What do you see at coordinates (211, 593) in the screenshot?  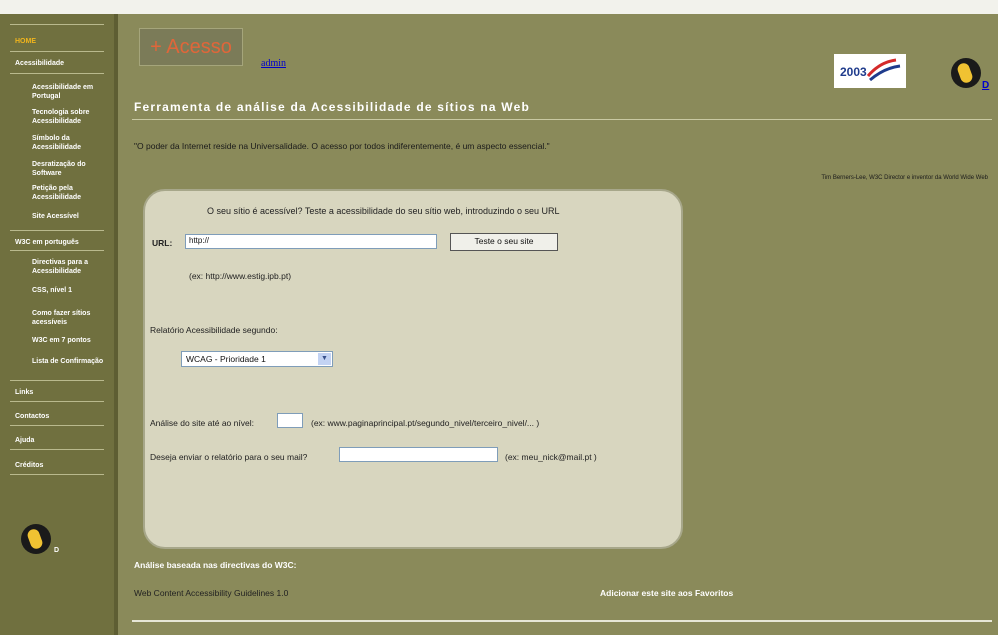 I see `wcag-link: Web Content Accessibility Guidelines 1.0` at bounding box center [211, 593].